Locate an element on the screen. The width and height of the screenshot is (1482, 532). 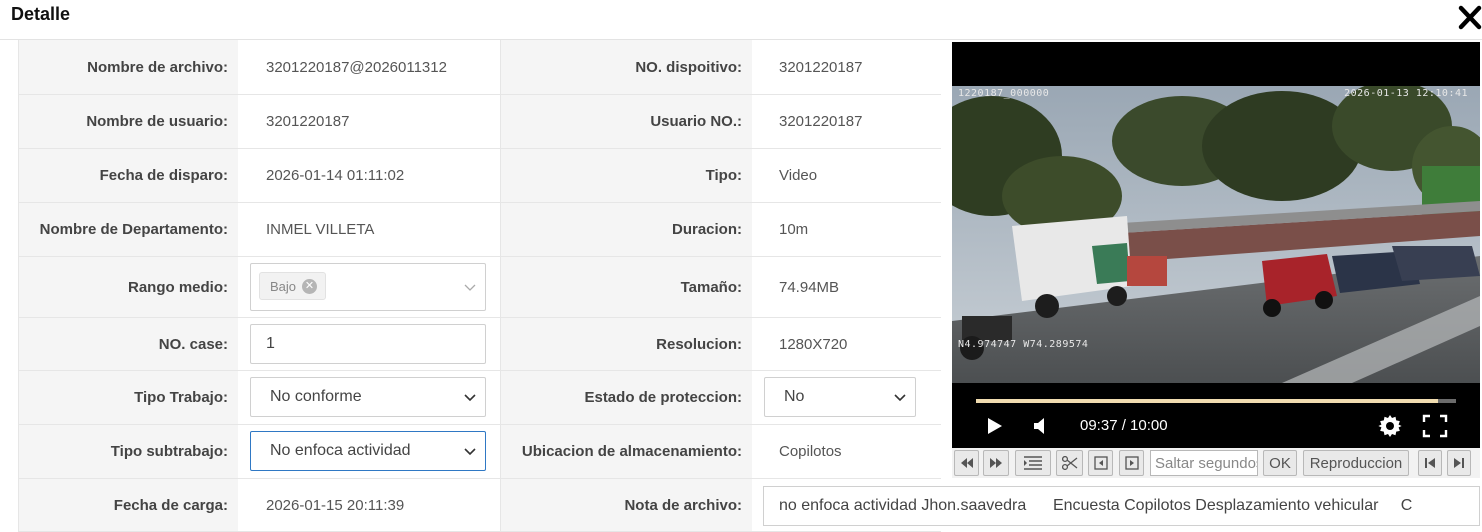
row-case: NO. case: 1 Resolucion: 1280X720 is located at coordinates (480, 344).